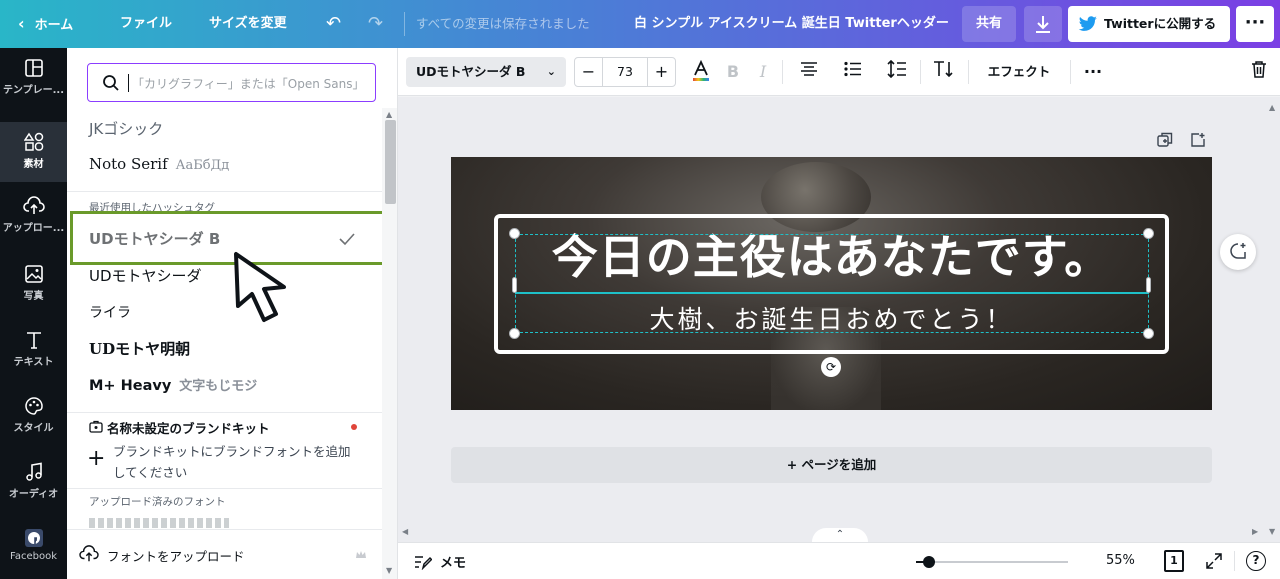  What do you see at coordinates (1149, 24) in the screenshot?
I see `publish-twitter-button: Twitterに公開する` at bounding box center [1149, 24].